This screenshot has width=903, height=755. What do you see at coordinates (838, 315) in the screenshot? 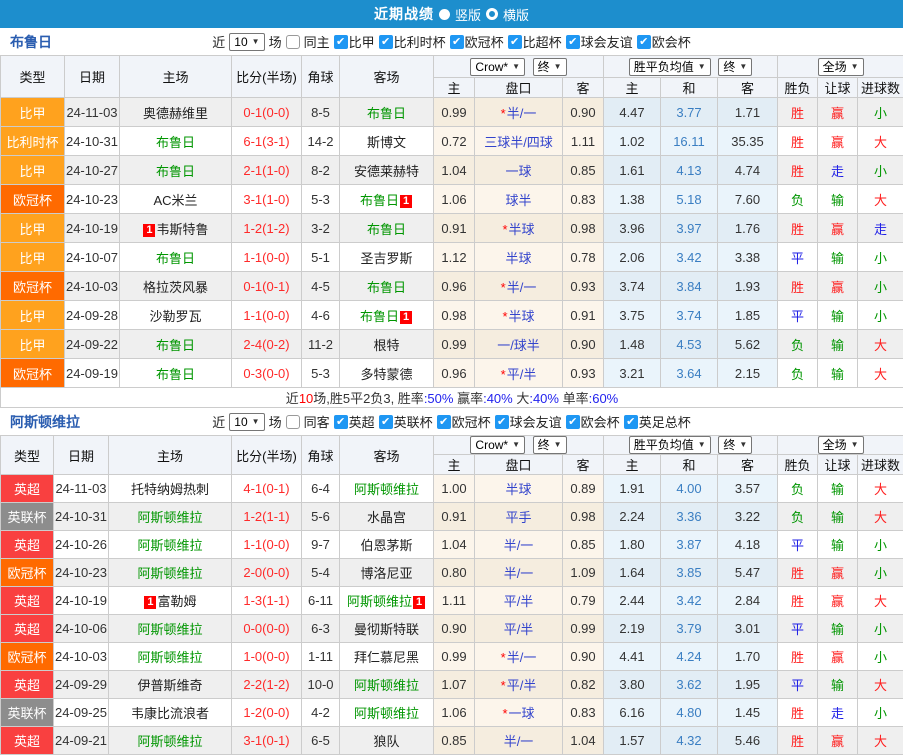
I see `handicap-outcome: 输` at bounding box center [838, 315].